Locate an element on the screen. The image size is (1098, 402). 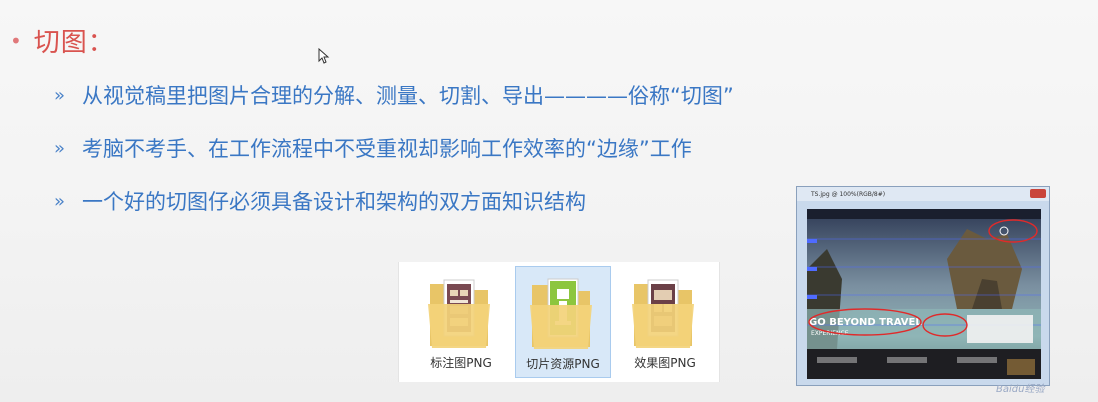
bullet-item-2: » 考脑不考手、在工作流程中不受重视却影响工作效率的“边缘”工作 is located at coordinates (373, 148).